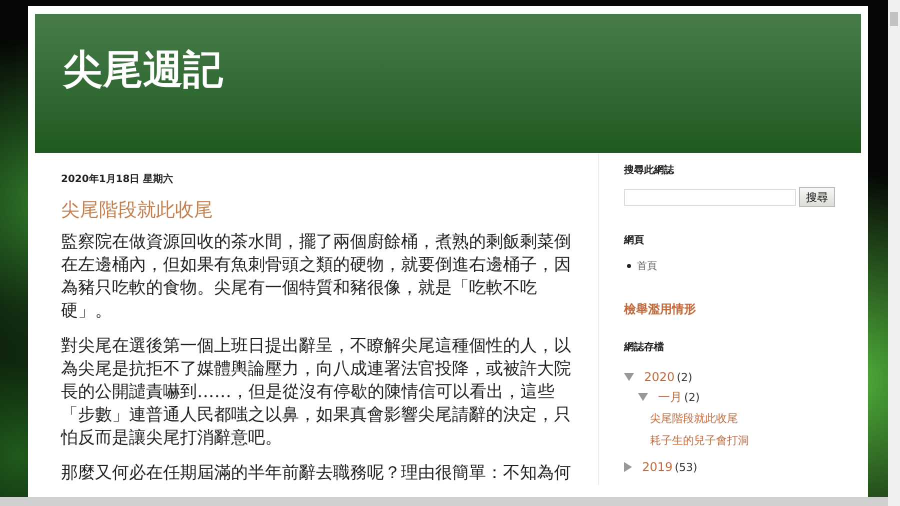 The image size is (900, 506). I want to click on post-date: 2020年1月18日 星期六, so click(117, 179).